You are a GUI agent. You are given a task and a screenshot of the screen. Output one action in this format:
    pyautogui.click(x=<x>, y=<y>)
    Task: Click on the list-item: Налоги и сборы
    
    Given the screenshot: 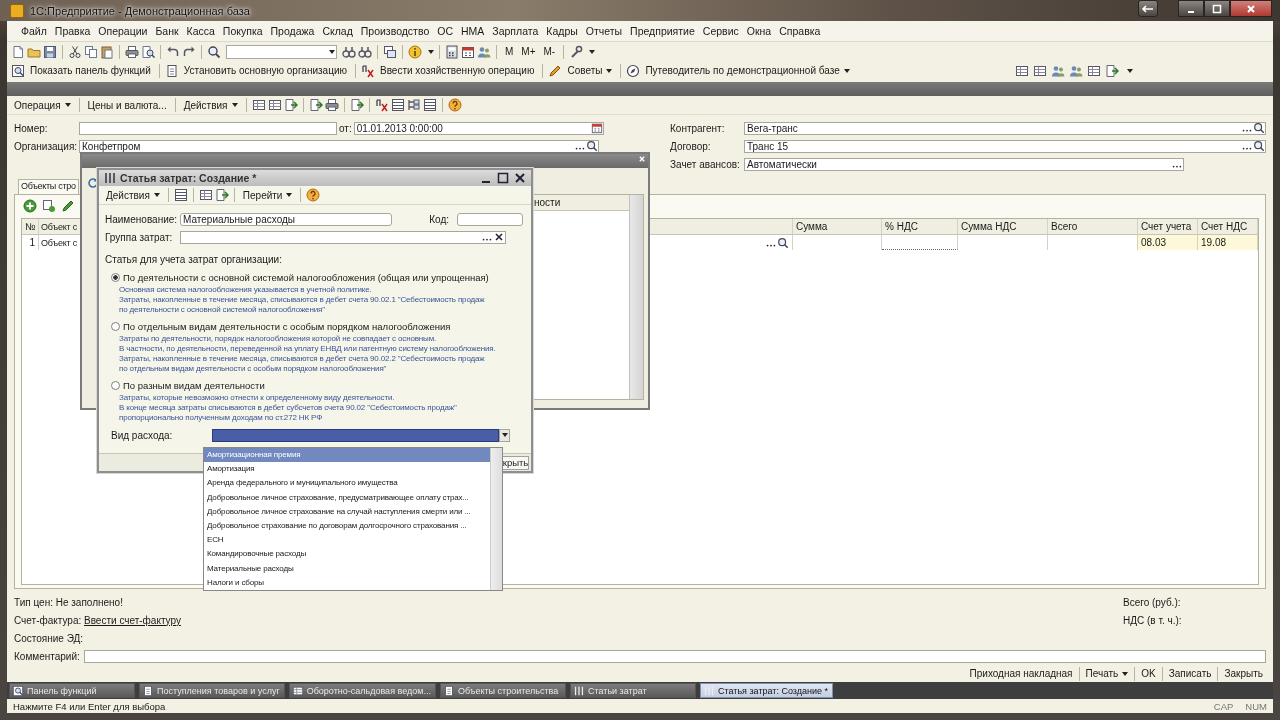 What is the action you would take?
    pyautogui.click(x=347, y=582)
    